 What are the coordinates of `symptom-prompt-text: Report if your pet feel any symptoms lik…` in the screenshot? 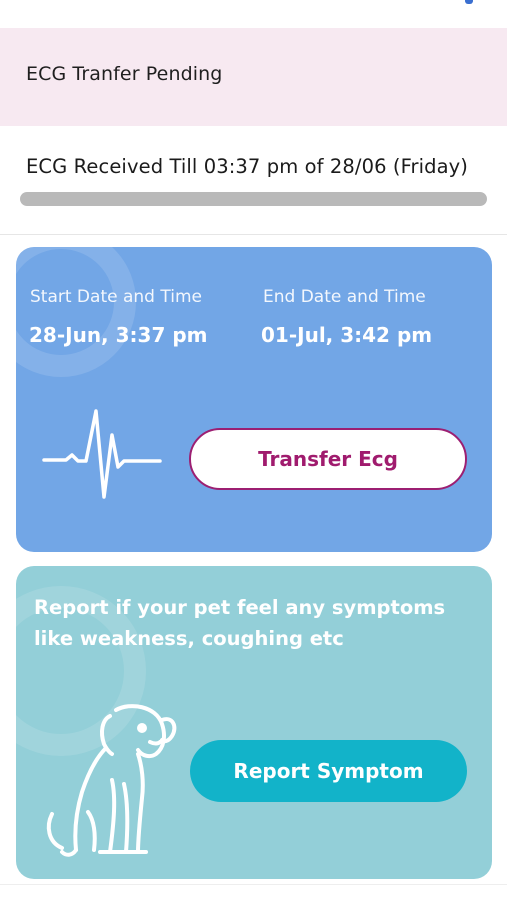 It's located at (240, 623).